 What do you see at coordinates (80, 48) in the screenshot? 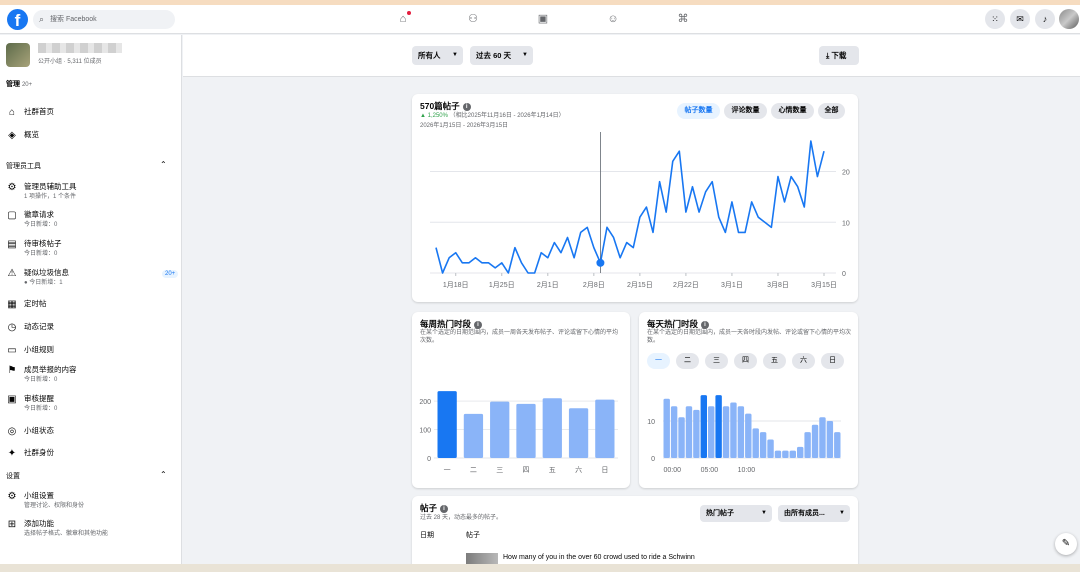
I see `group-name-blurred` at bounding box center [80, 48].